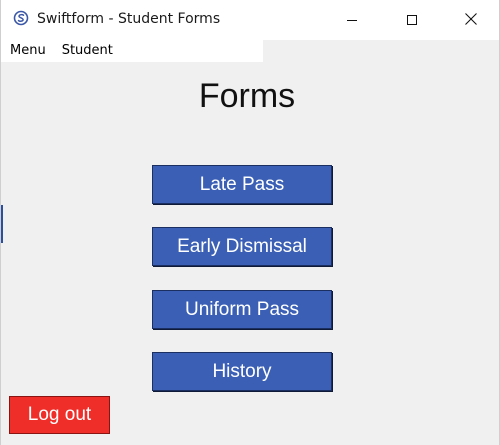  I want to click on menu-bar: Menu Student, so click(132, 51).